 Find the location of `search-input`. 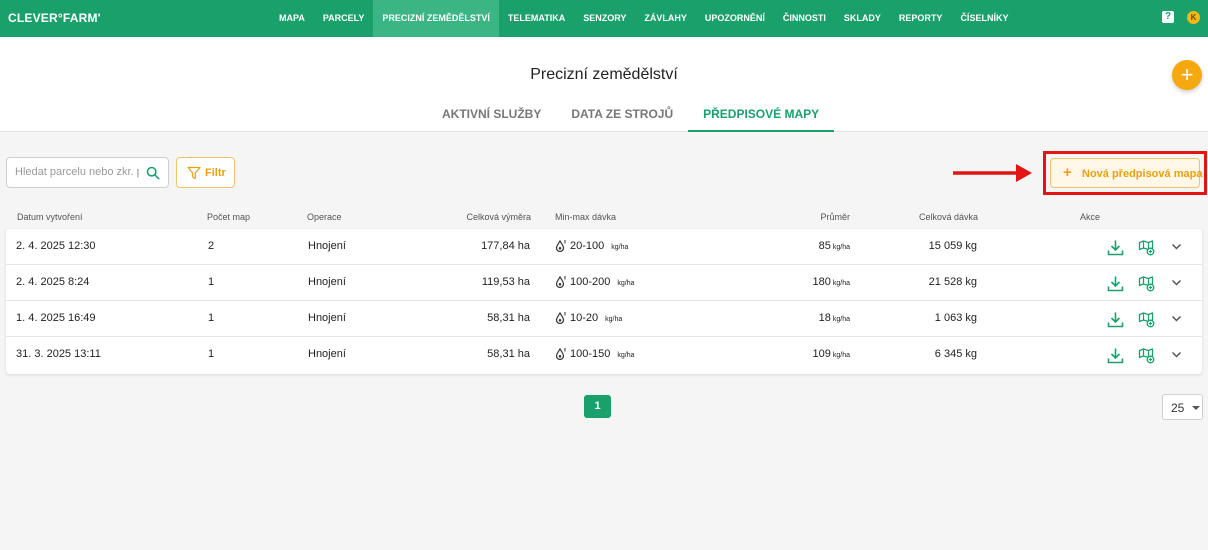

search-input is located at coordinates (77, 172).